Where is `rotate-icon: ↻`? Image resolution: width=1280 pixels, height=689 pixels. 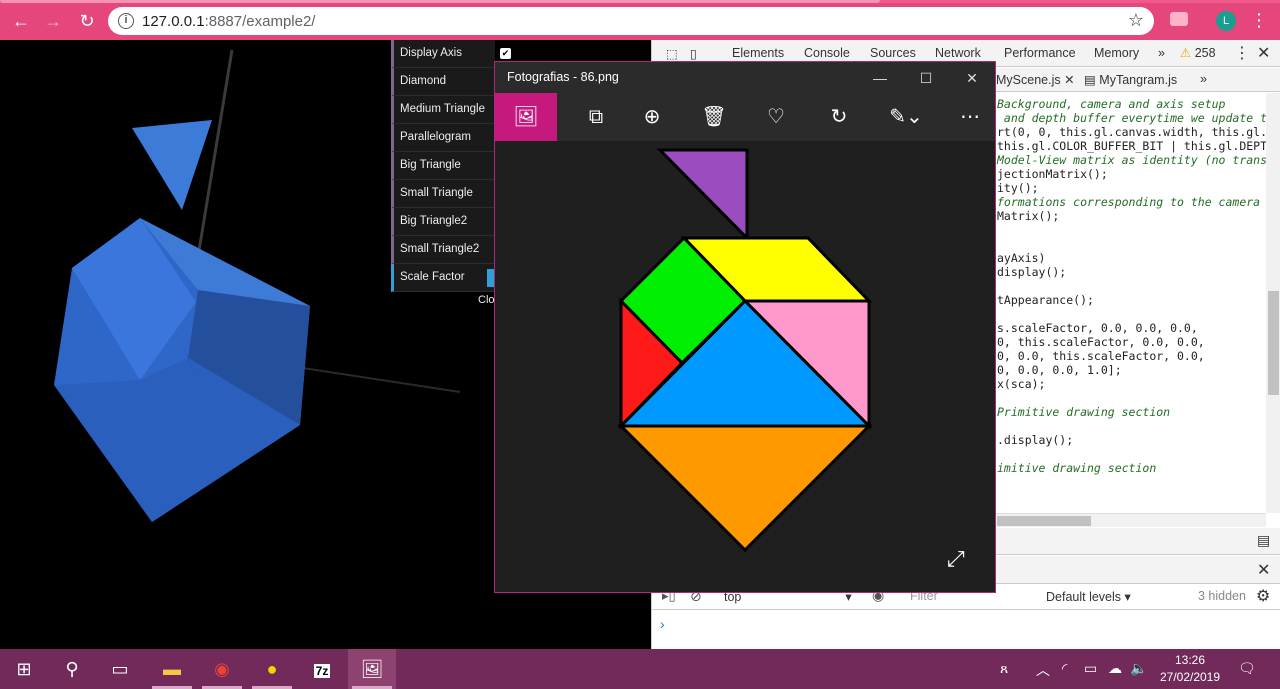 rotate-icon: ↻ is located at coordinates (839, 117).